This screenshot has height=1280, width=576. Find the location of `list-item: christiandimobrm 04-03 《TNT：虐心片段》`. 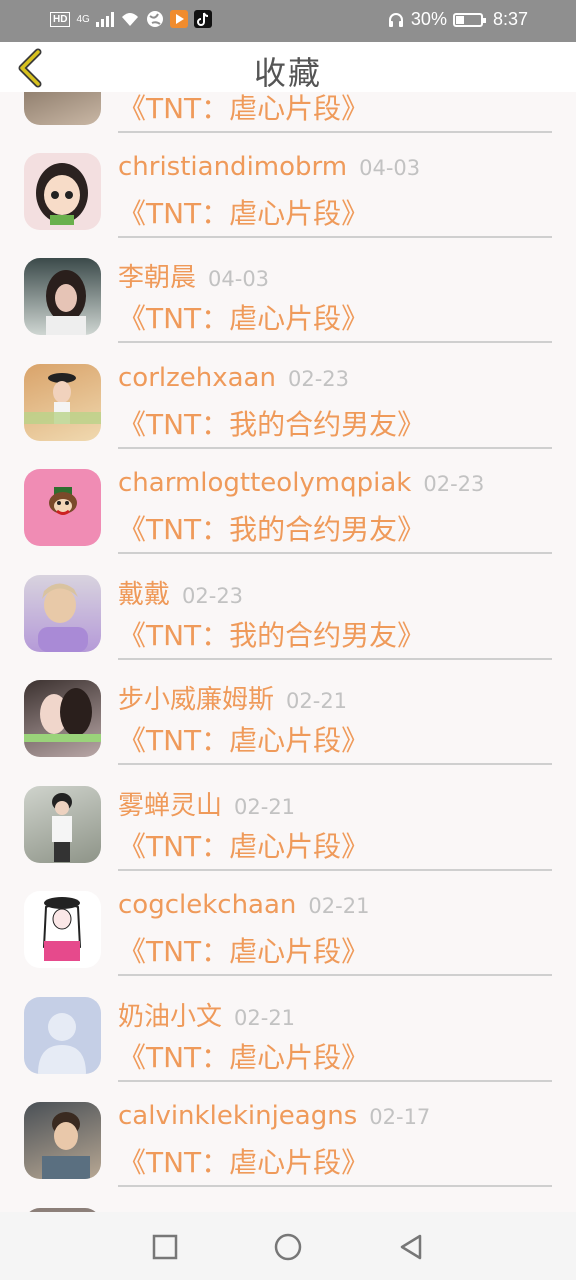

list-item: christiandimobrm 04-03 《TNT：虐心片段》 is located at coordinates (288, 184).